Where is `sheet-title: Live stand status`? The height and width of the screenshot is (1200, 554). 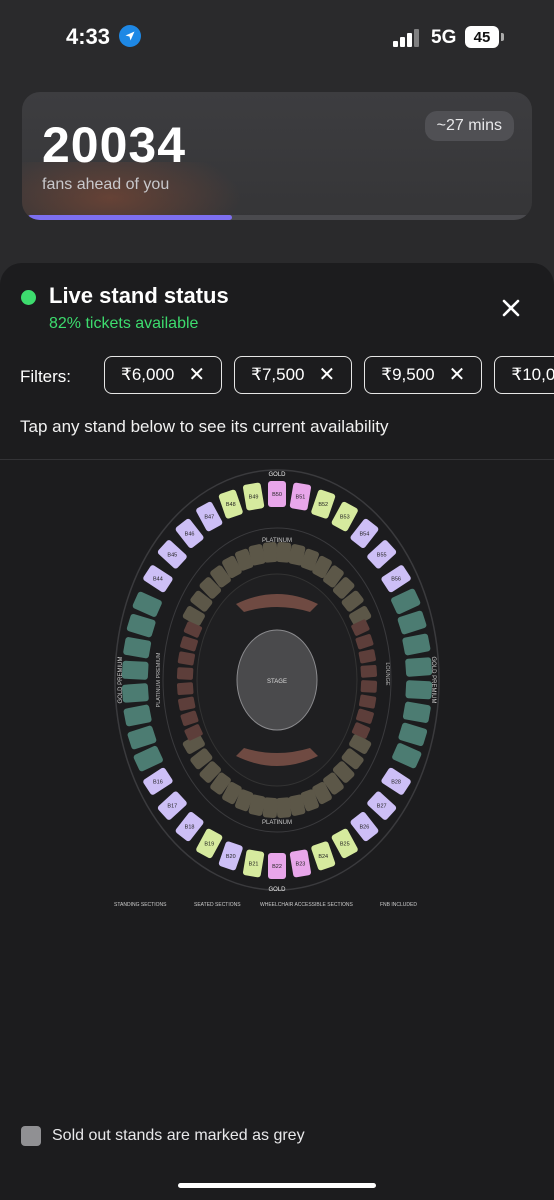 sheet-title: Live stand status is located at coordinates (139, 295).